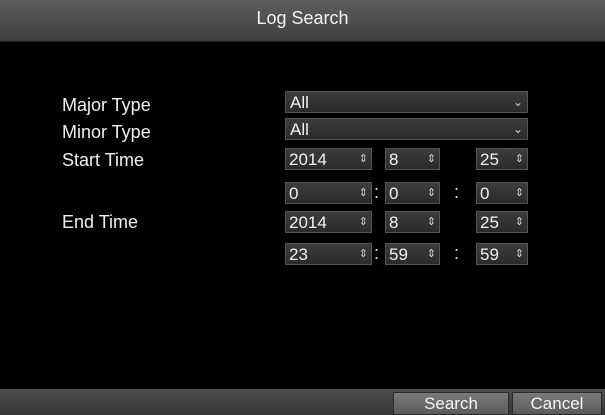 The width and height of the screenshot is (605, 415). Describe the element at coordinates (412, 254) in the screenshot. I see `end-minute-spinner: 59 ⇕` at that location.